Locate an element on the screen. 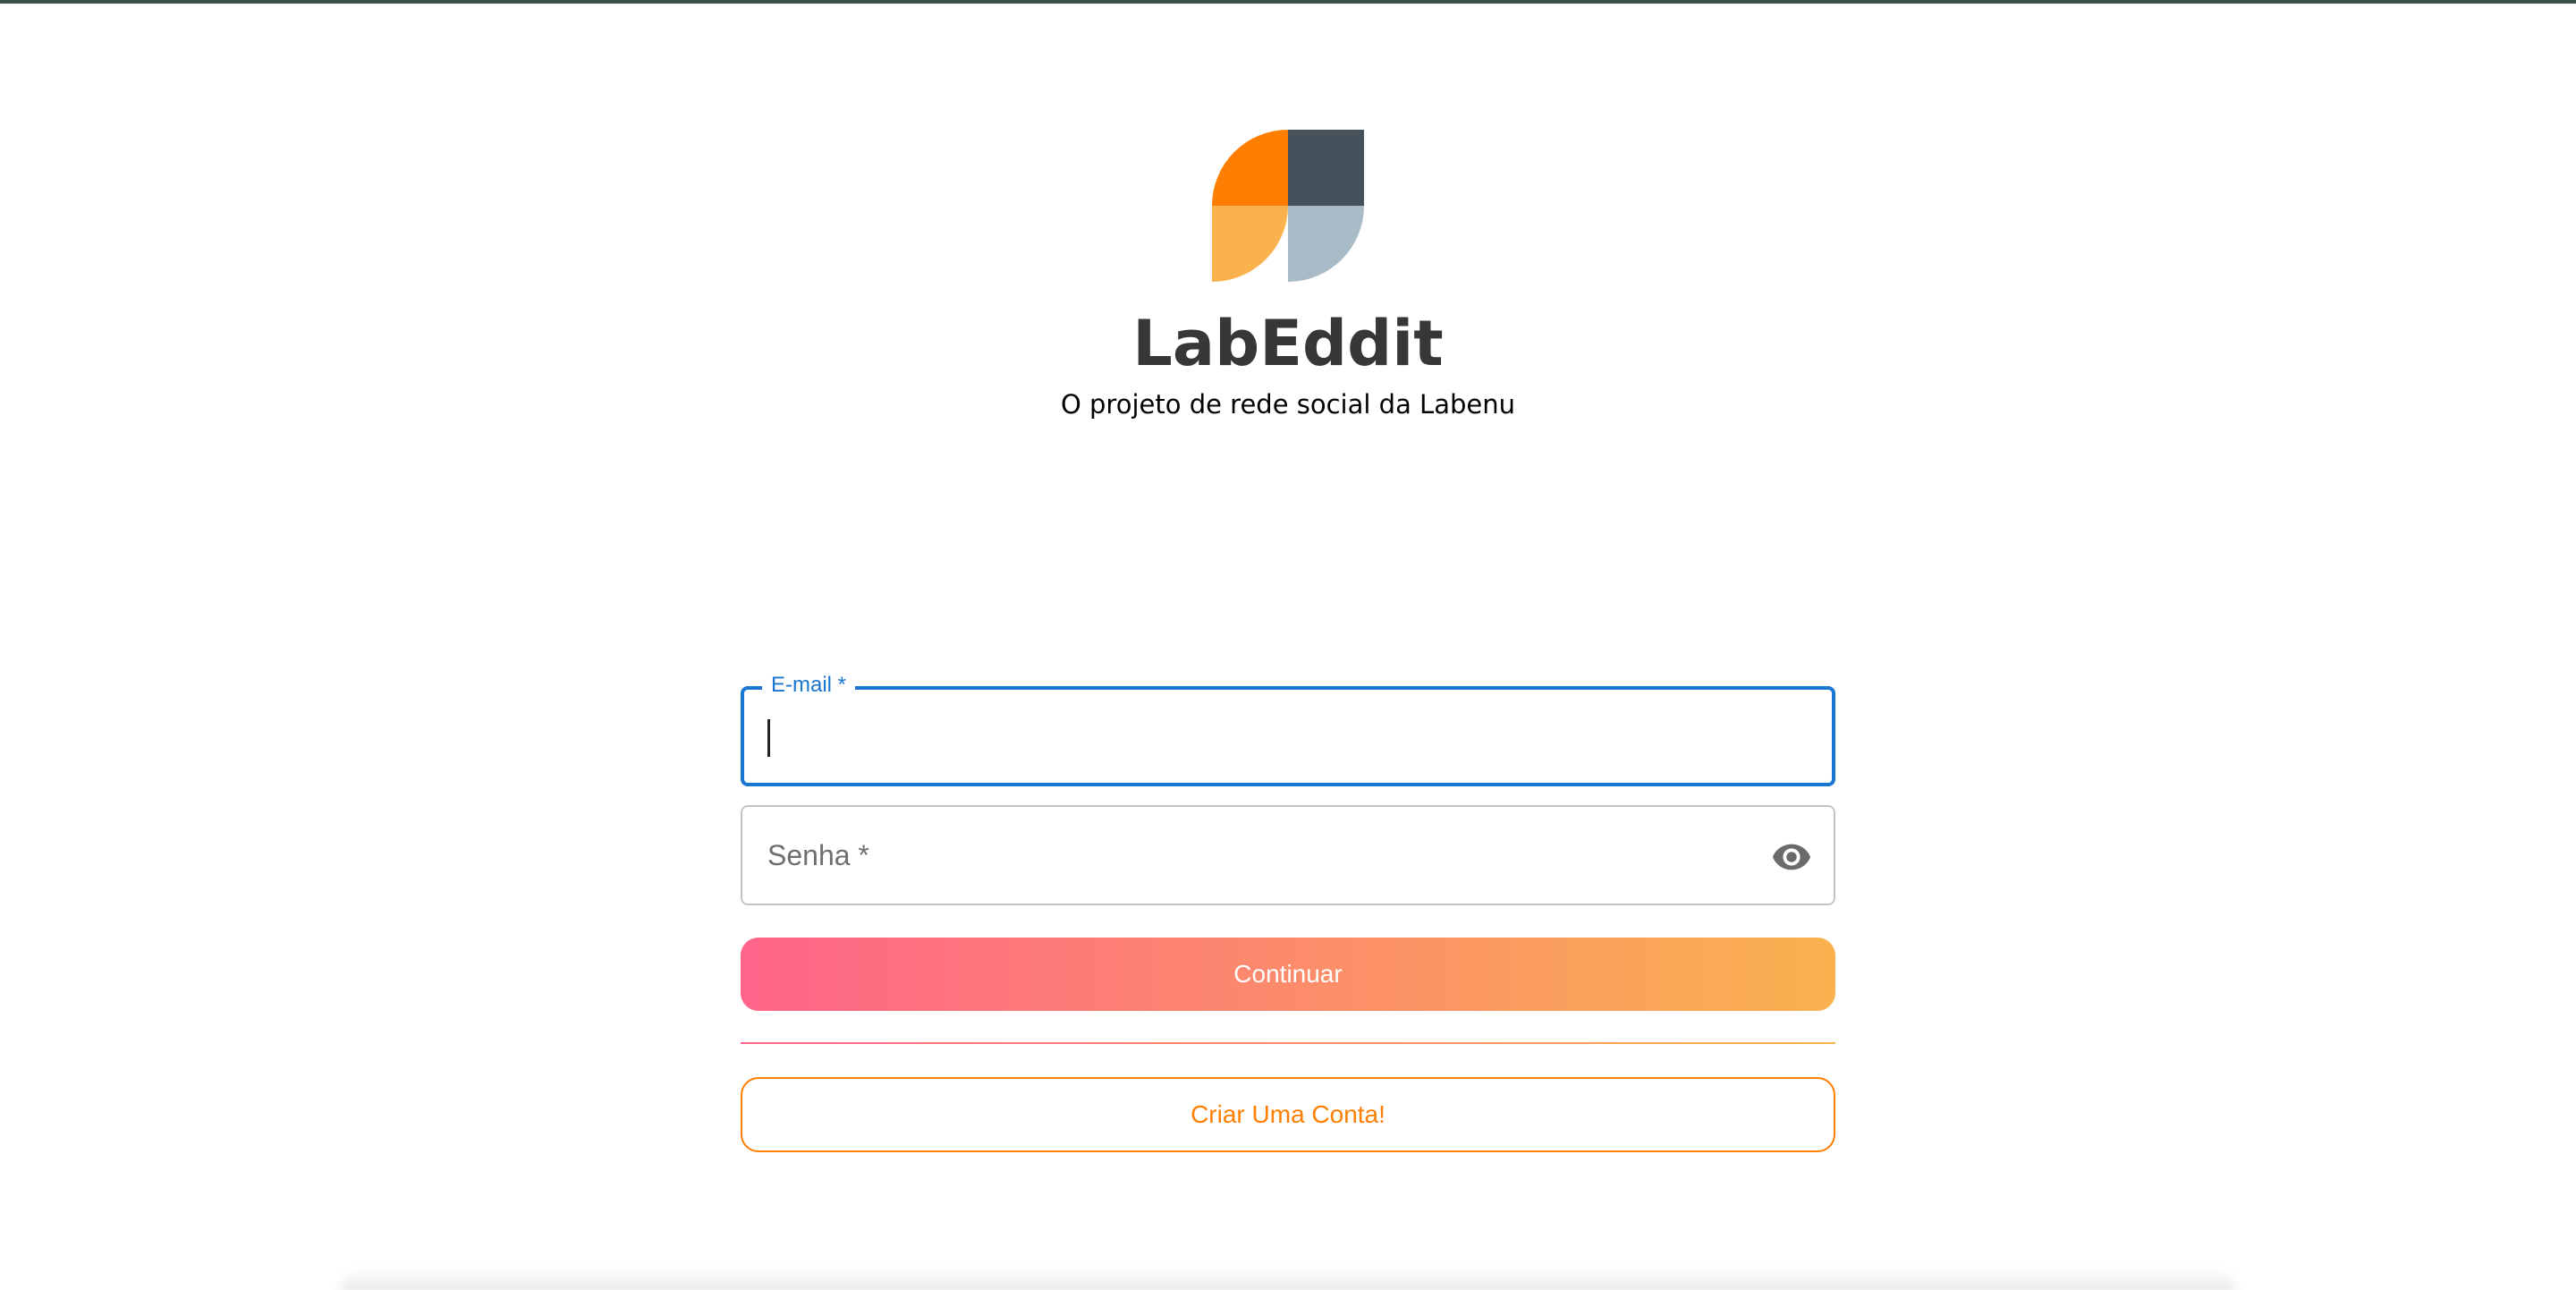  divider is located at coordinates (1288, 1043).